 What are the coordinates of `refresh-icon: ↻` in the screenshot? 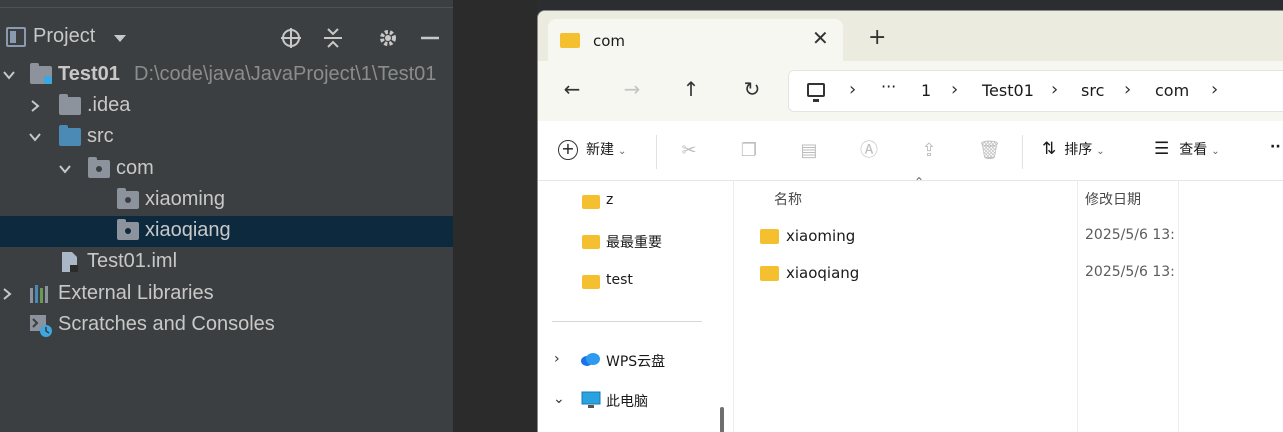 It's located at (752, 89).